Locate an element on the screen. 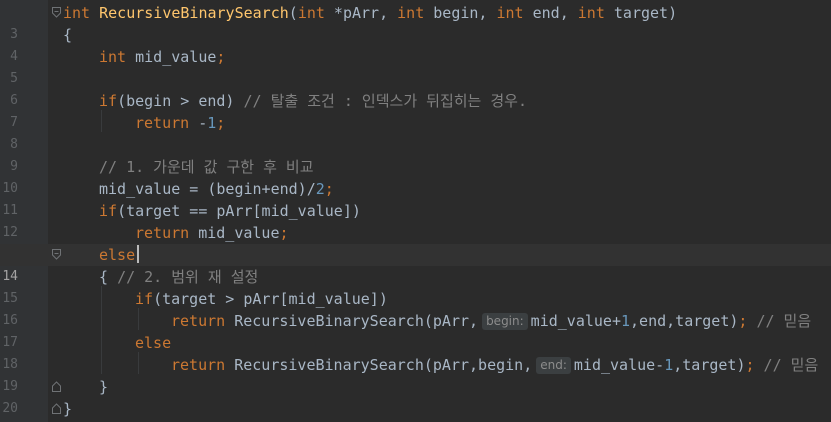 The image size is (831, 422). code-token: ,end,target) is located at coordinates (684, 321).